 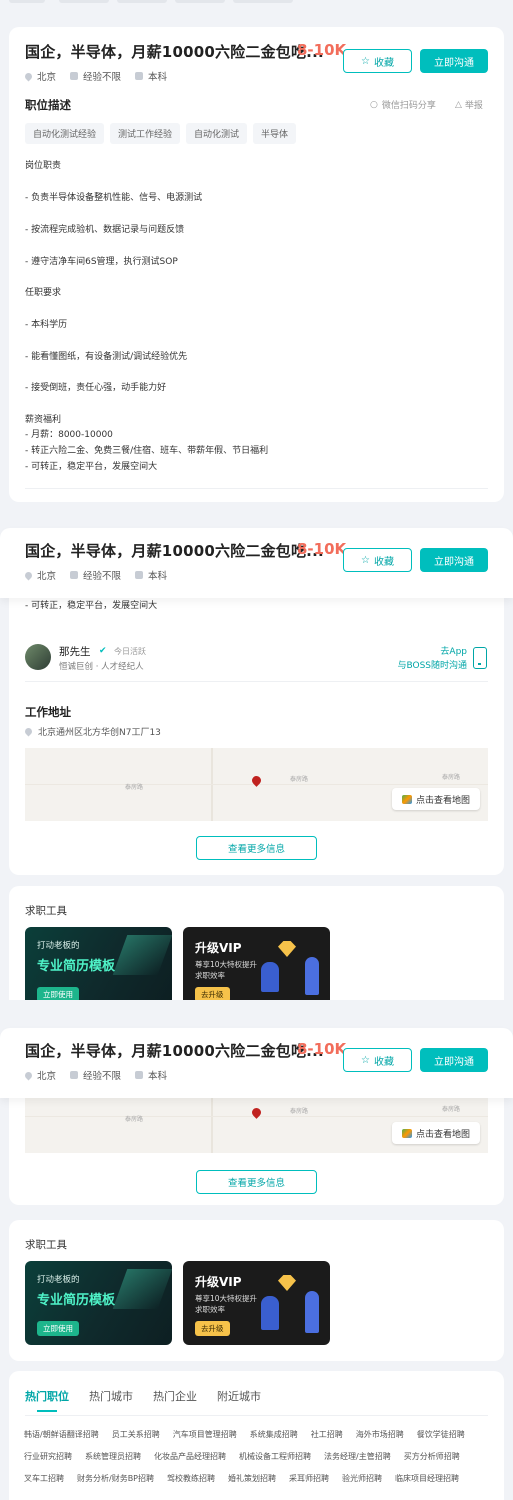 I want to click on recruiter-name: 那先生, so click(x=75, y=652).